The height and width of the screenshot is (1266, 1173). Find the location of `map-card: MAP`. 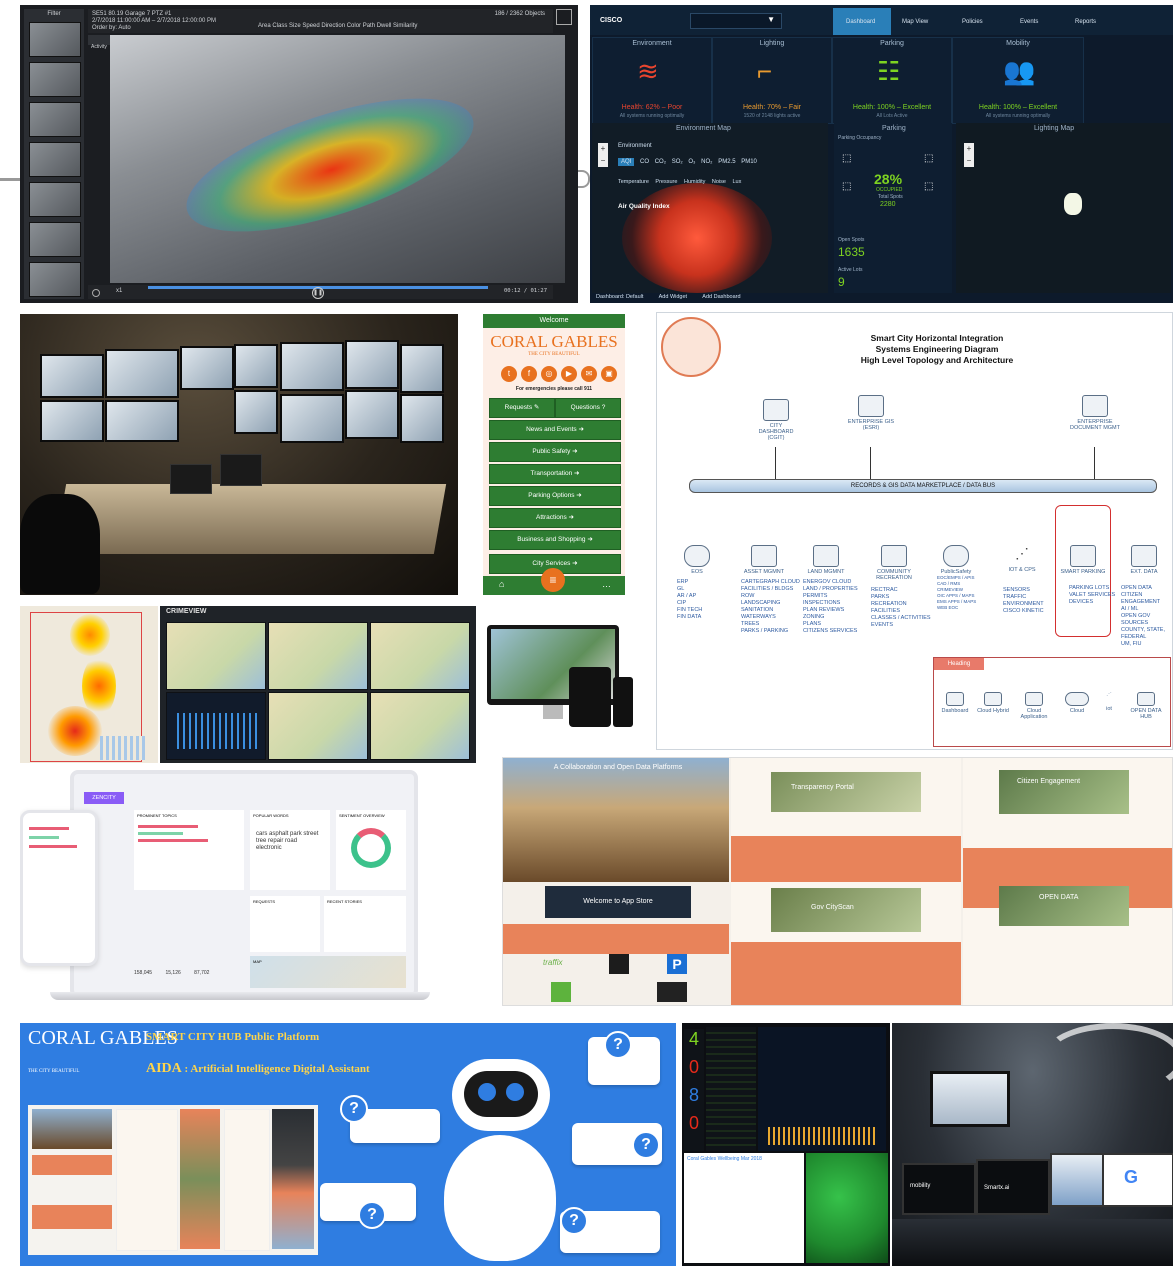

map-card: MAP is located at coordinates (328, 972).